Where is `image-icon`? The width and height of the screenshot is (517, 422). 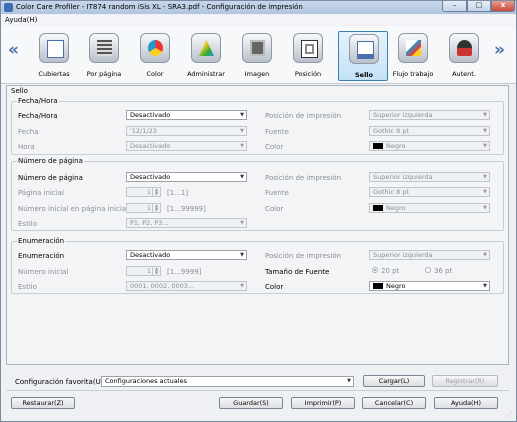
image-icon is located at coordinates (257, 48).